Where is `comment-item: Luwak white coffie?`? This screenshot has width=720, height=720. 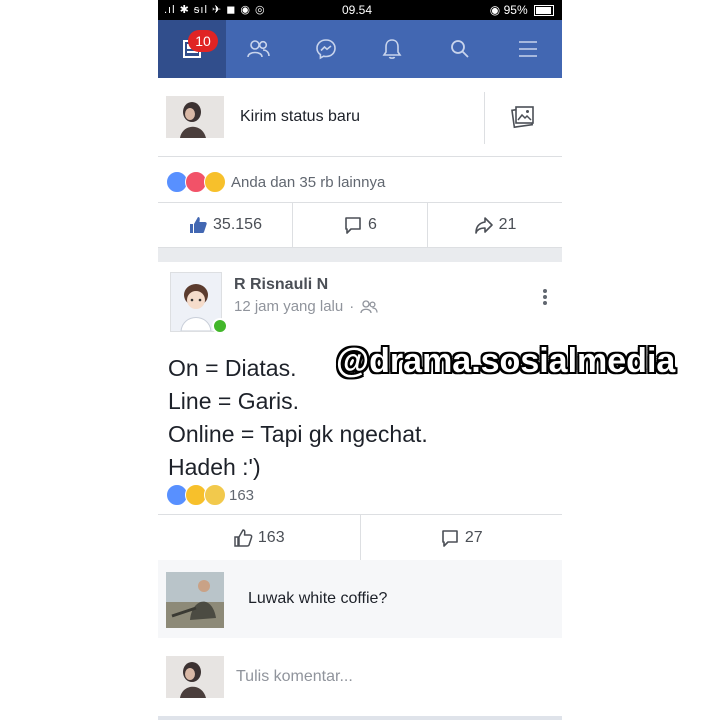
comment-item: Luwak white coffie? is located at coordinates (360, 599).